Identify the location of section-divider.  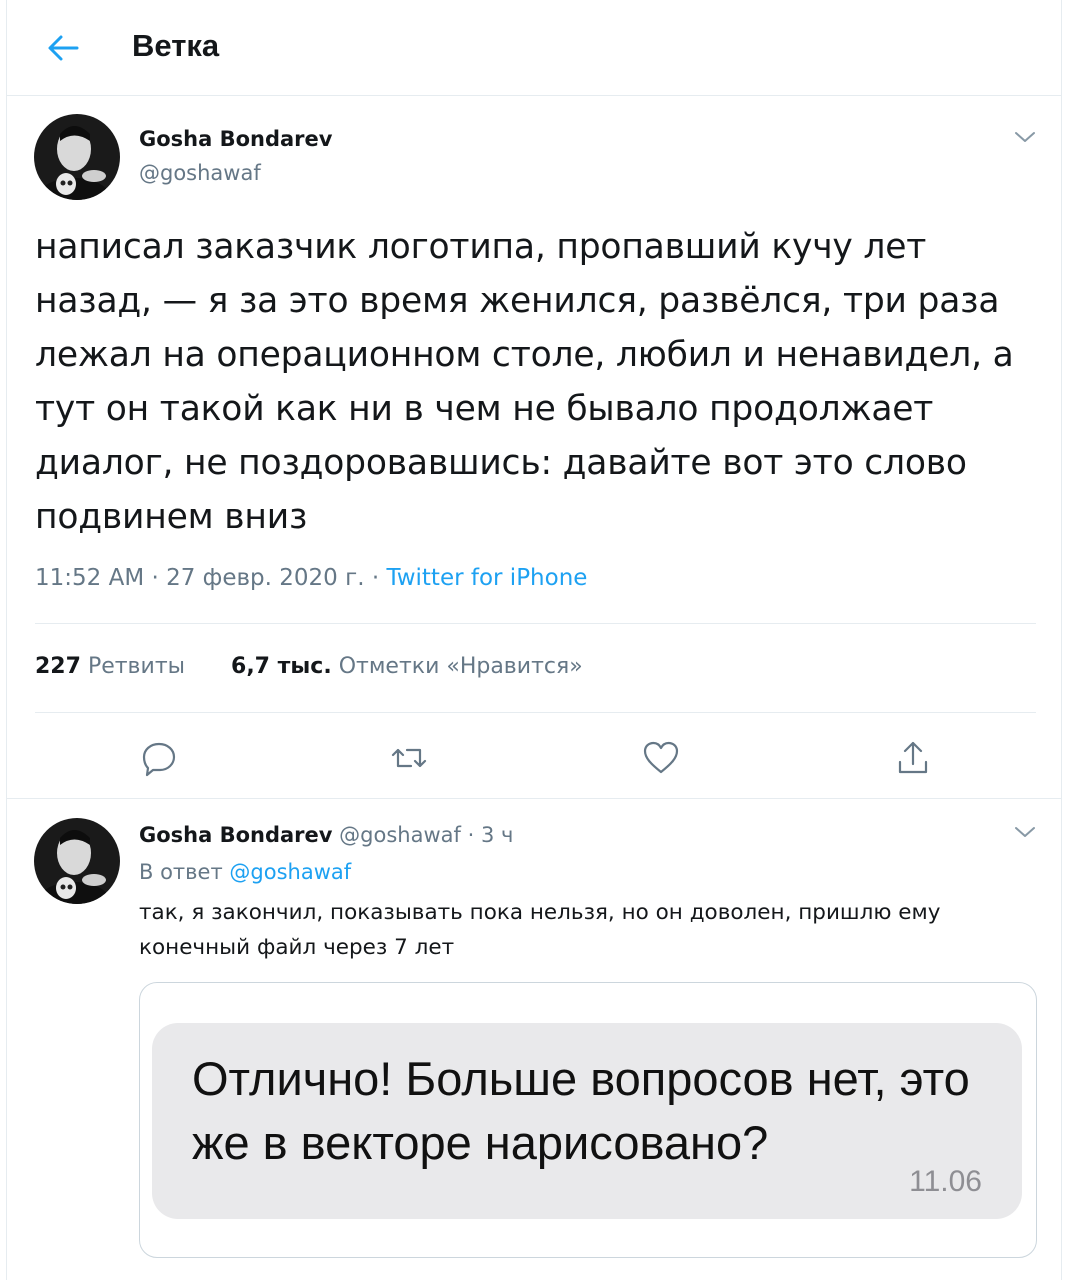
(534, 798).